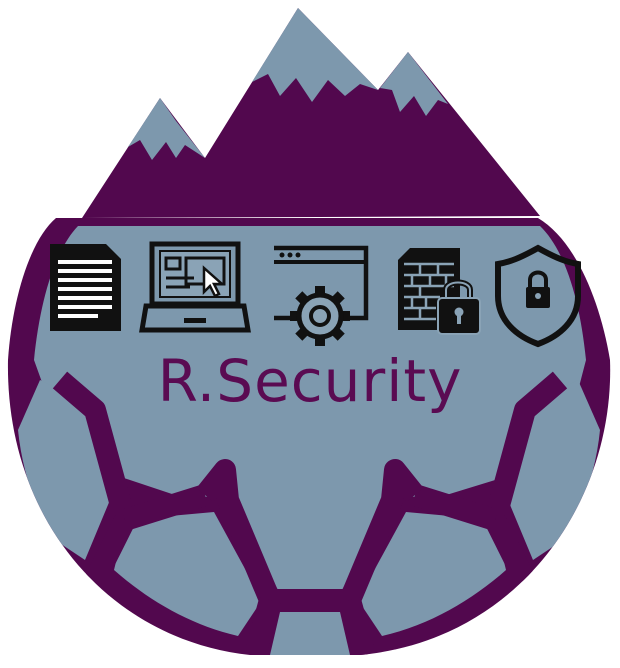 The image size is (620, 668). I want to click on logo-wordmark: R.Security, so click(310, 381).